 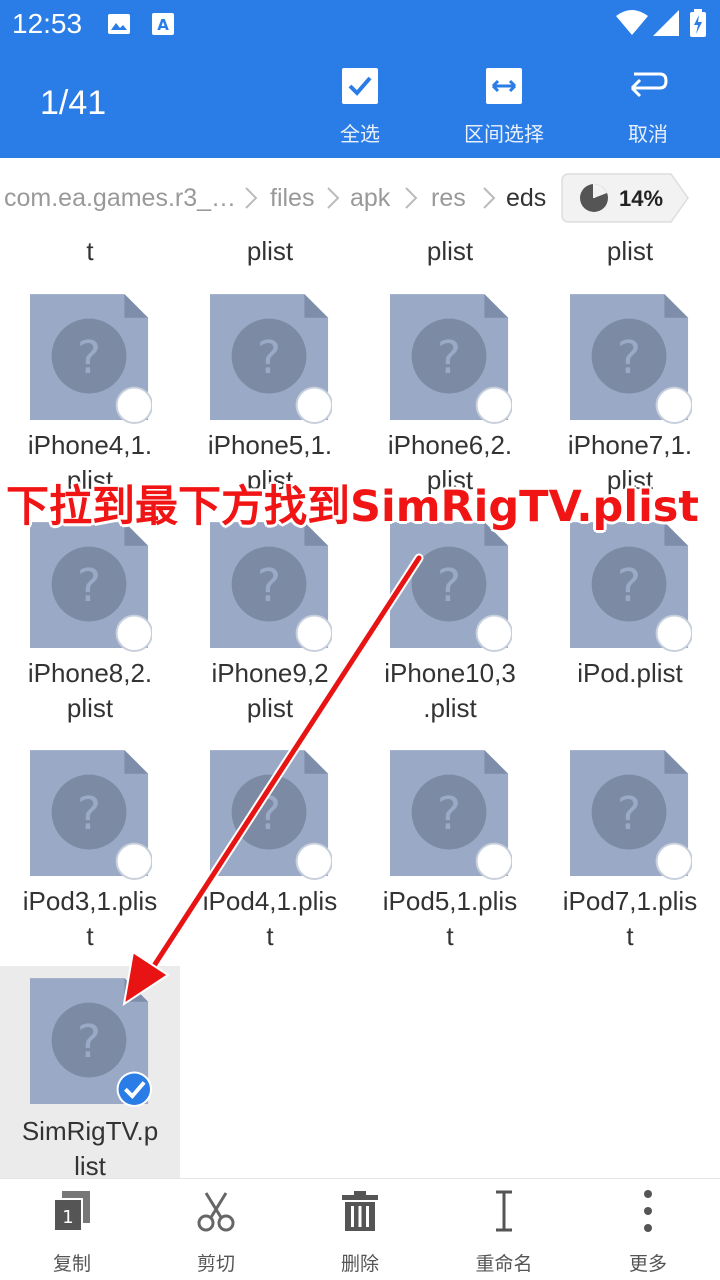 What do you see at coordinates (450, 394) in the screenshot?
I see `file-item: ? iPhone6,2. plist` at bounding box center [450, 394].